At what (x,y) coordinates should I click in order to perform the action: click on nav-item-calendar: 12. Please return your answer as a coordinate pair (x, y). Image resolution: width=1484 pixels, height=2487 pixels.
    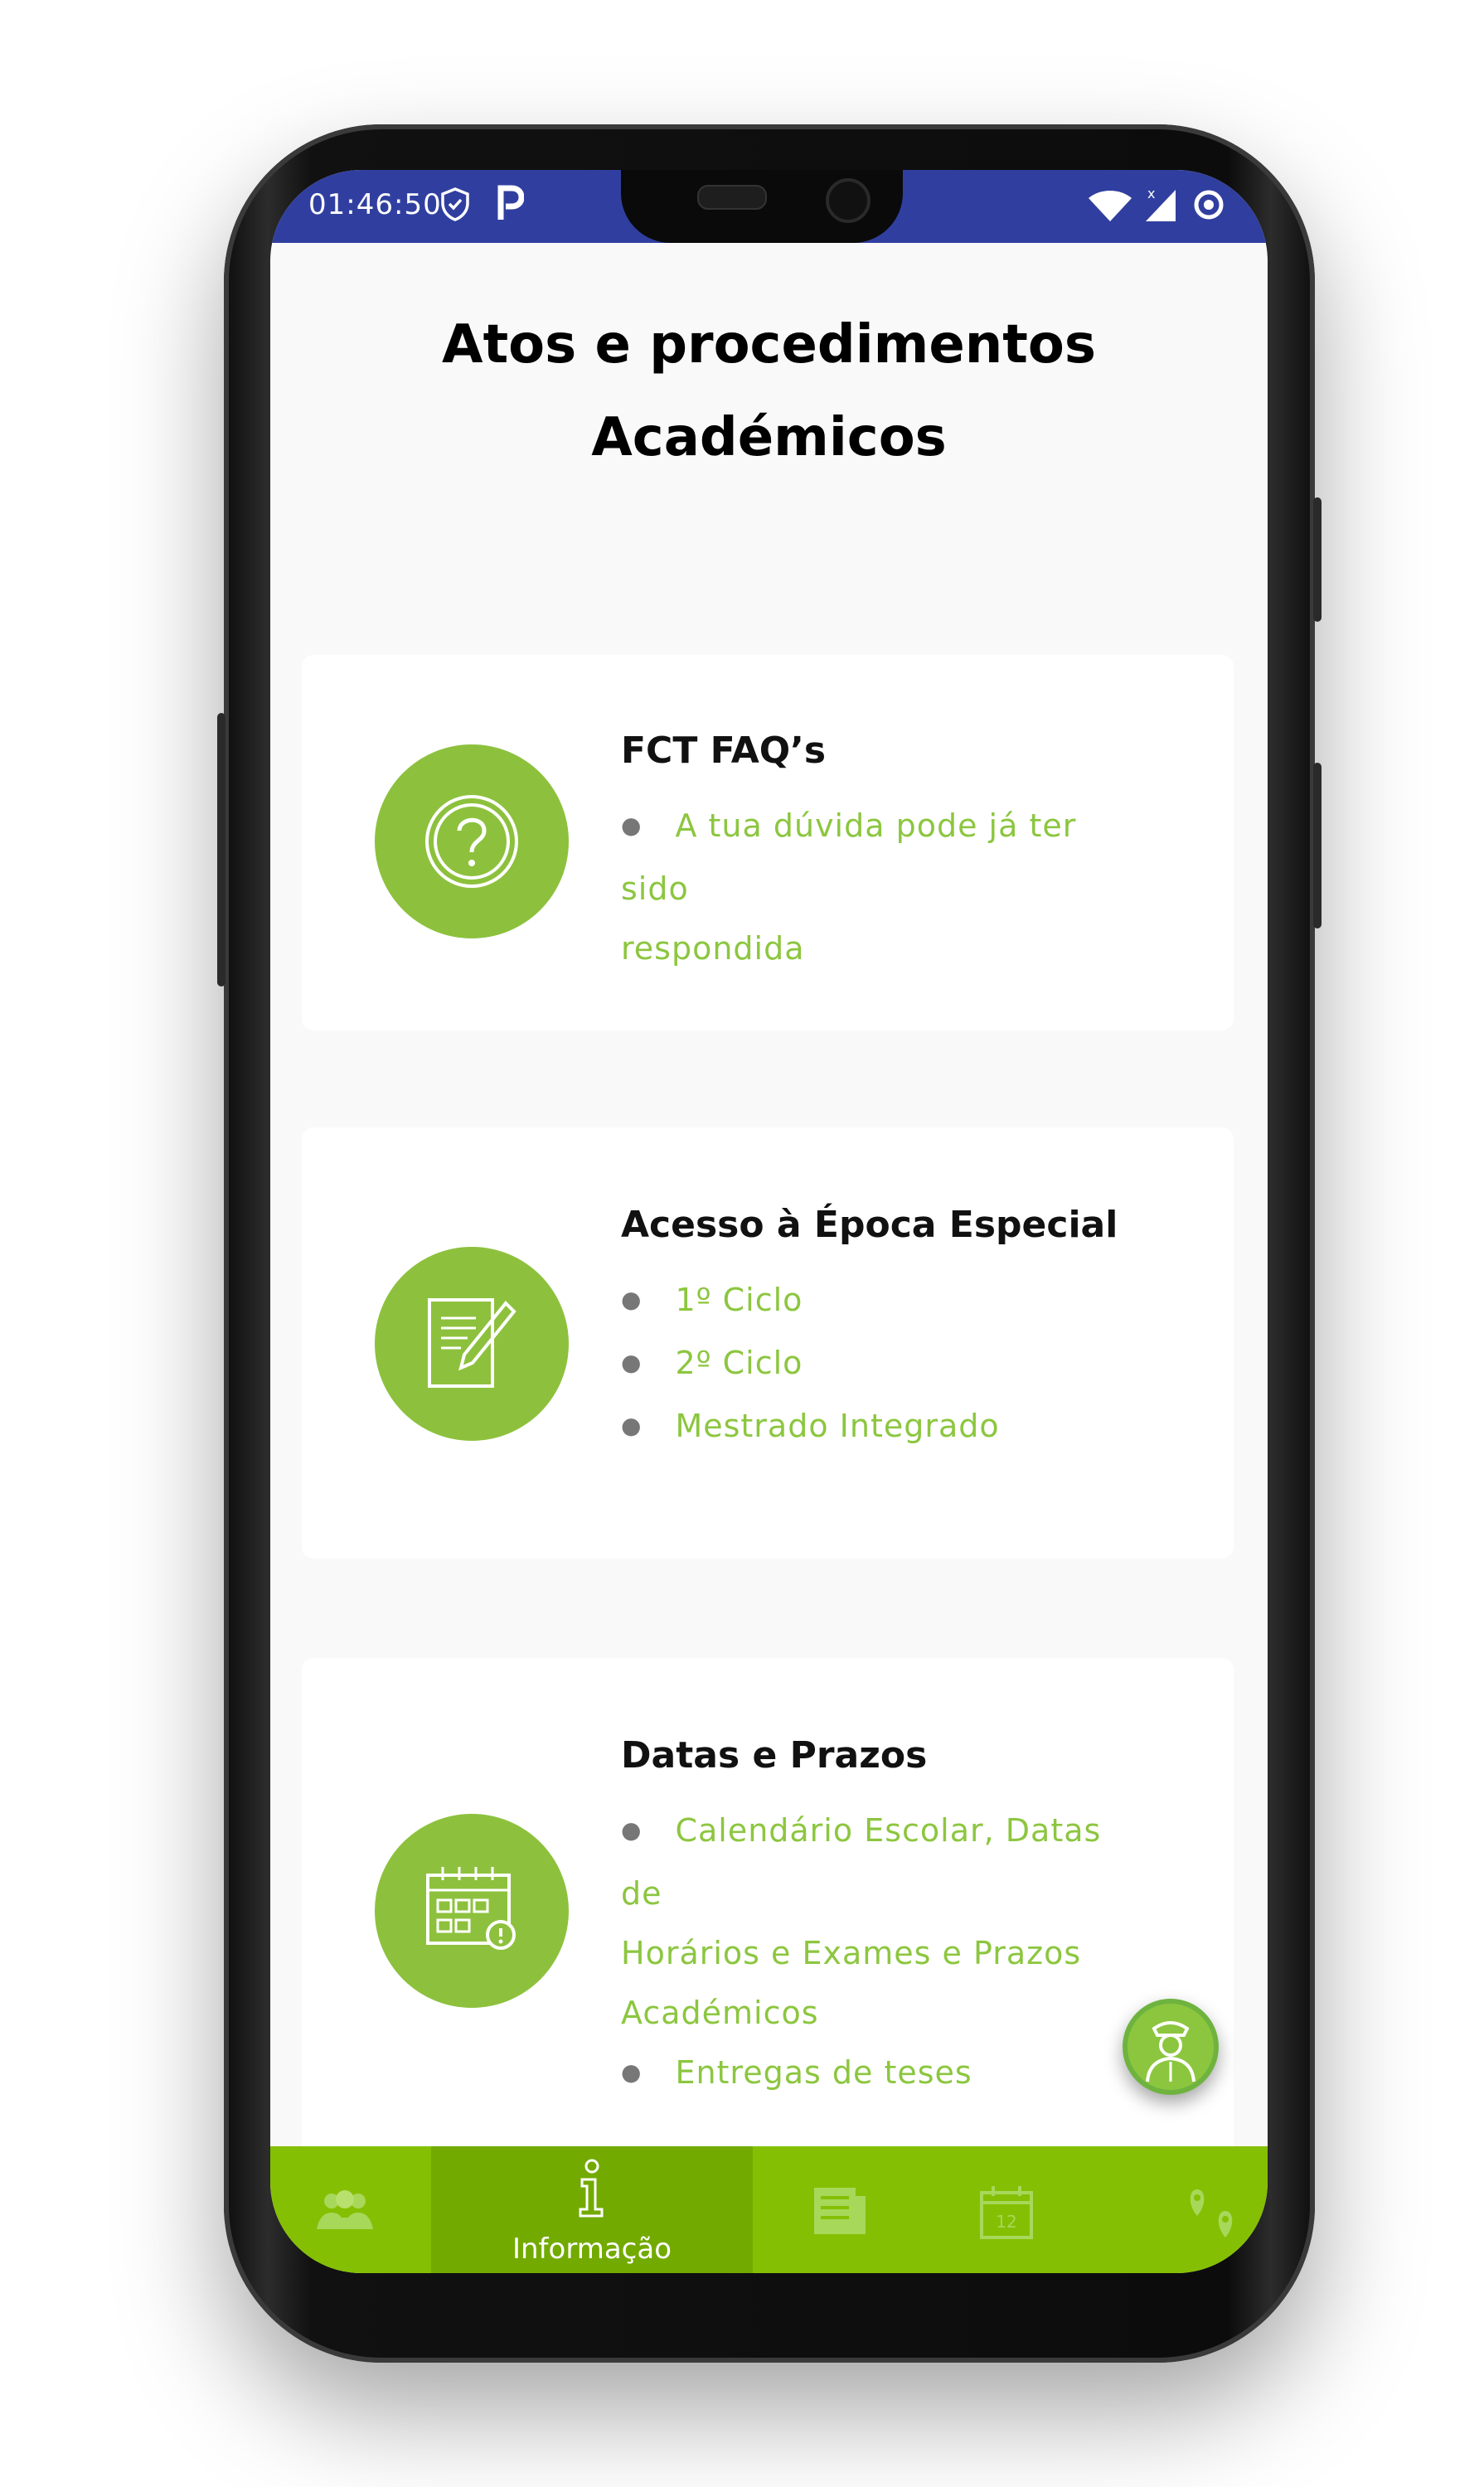
    Looking at the image, I should click on (1010, 2209).